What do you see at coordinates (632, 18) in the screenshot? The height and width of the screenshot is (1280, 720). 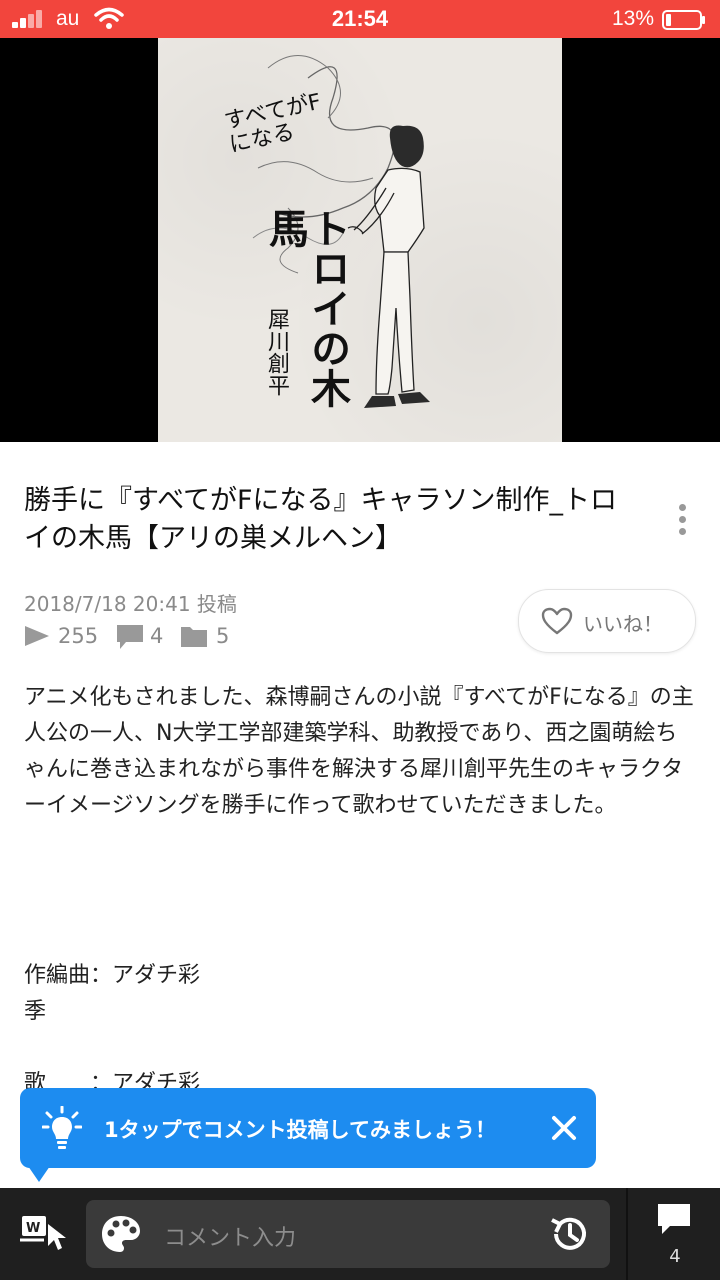 I see `battery-percent: 13%` at bounding box center [632, 18].